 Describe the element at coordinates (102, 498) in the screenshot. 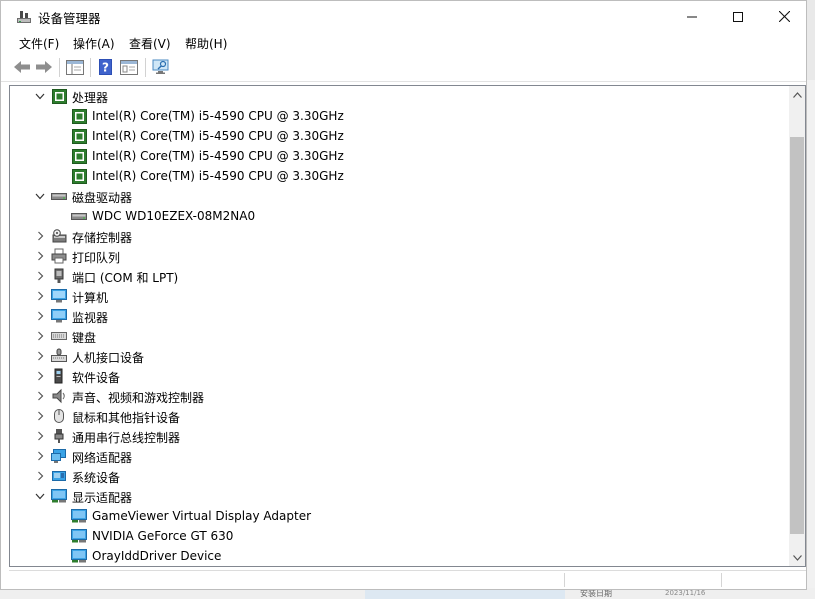

I see `tree-item-label: 显示适配器` at that location.